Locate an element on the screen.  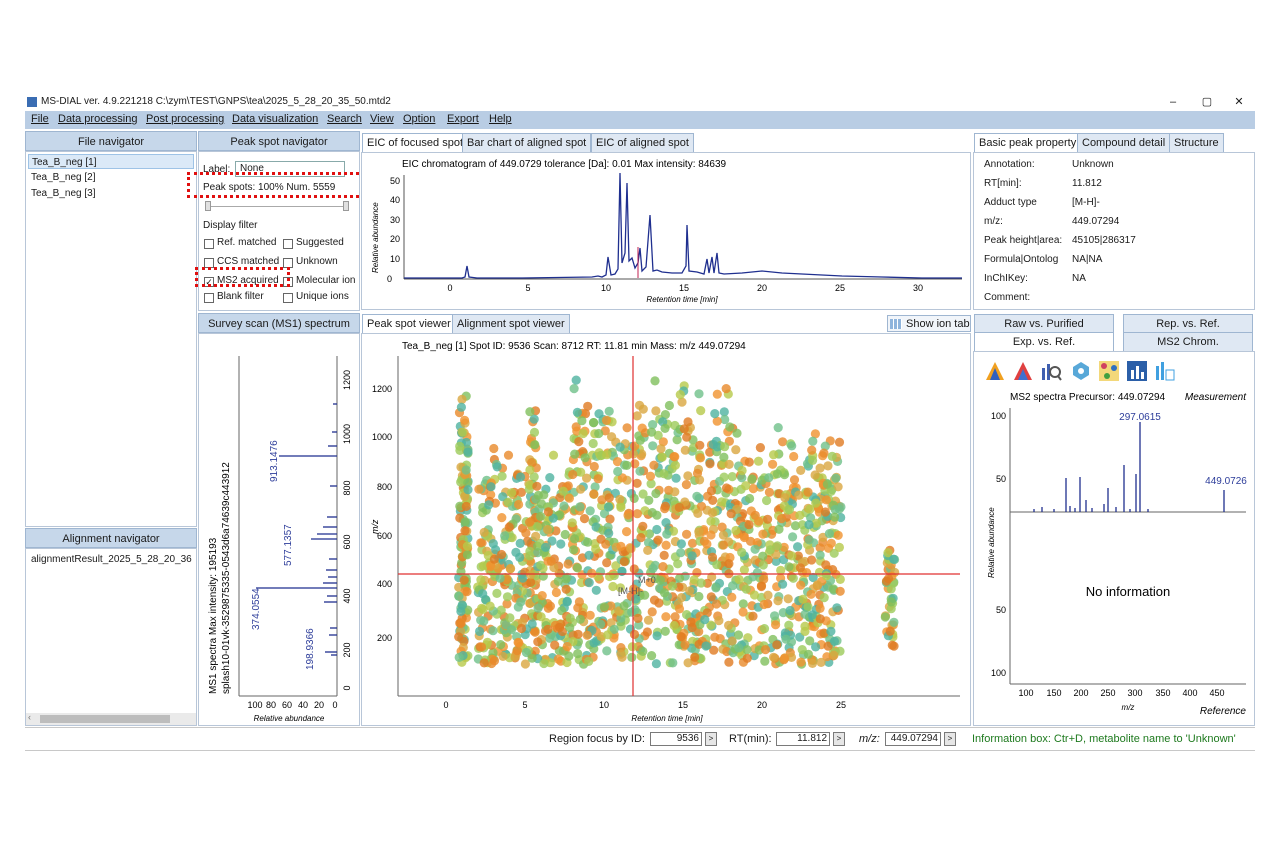
molecule-icon is located at coordinates (1081, 371).